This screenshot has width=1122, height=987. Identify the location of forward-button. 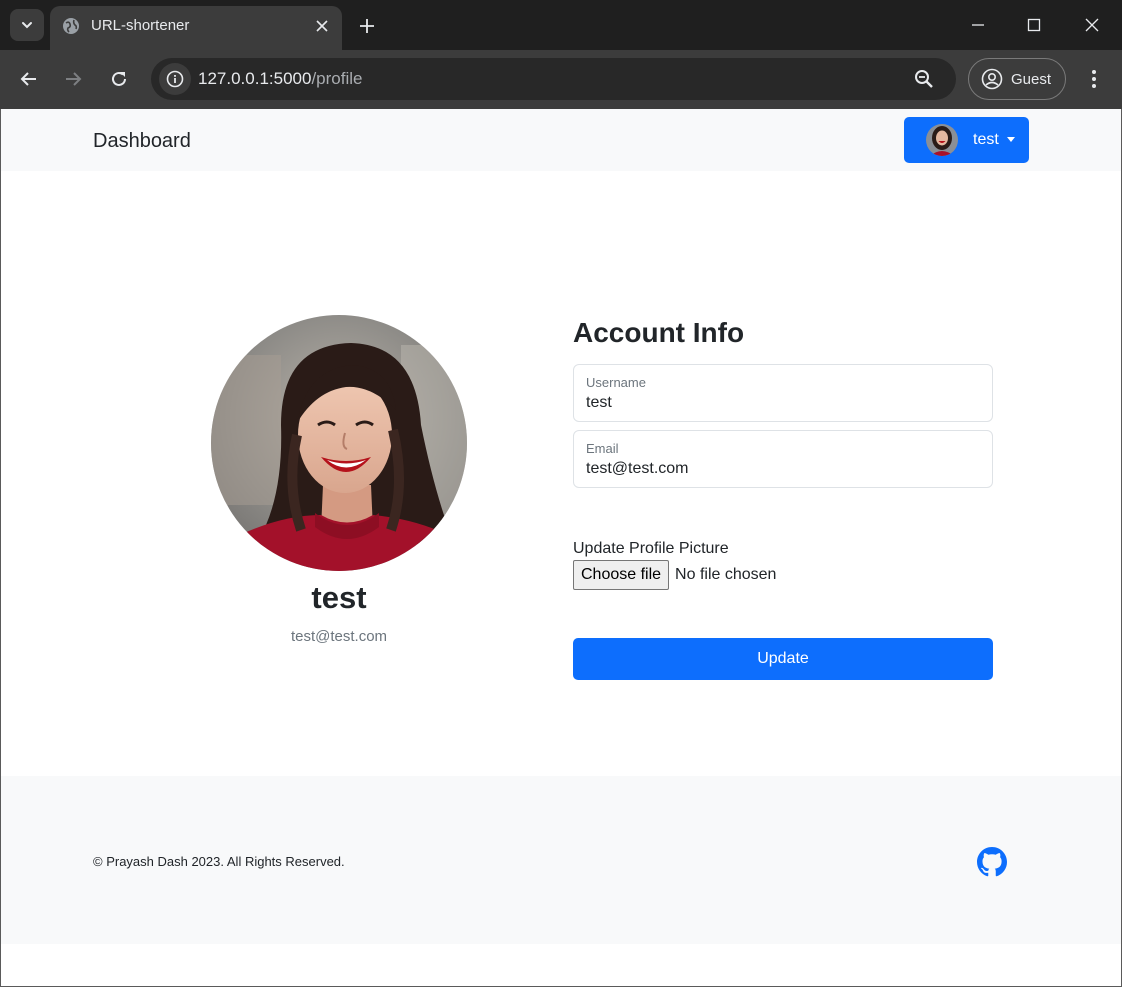
(73, 79).